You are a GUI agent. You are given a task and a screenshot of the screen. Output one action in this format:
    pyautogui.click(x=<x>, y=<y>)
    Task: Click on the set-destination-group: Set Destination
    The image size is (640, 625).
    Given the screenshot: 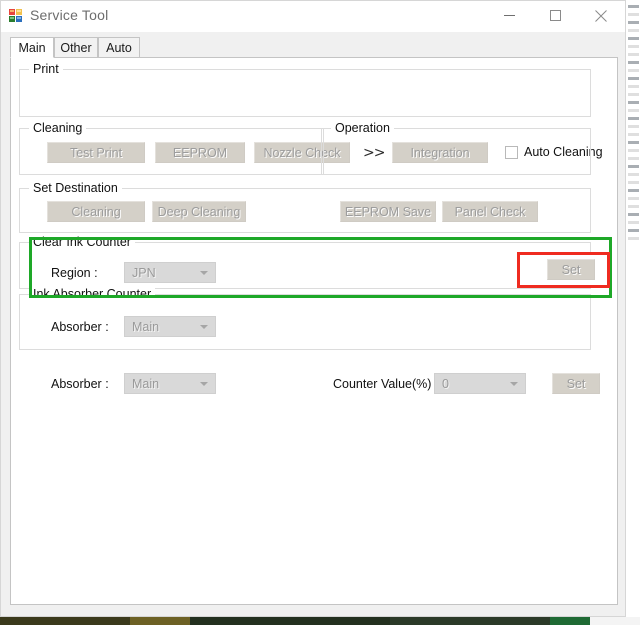 What is the action you would take?
    pyautogui.click(x=305, y=207)
    